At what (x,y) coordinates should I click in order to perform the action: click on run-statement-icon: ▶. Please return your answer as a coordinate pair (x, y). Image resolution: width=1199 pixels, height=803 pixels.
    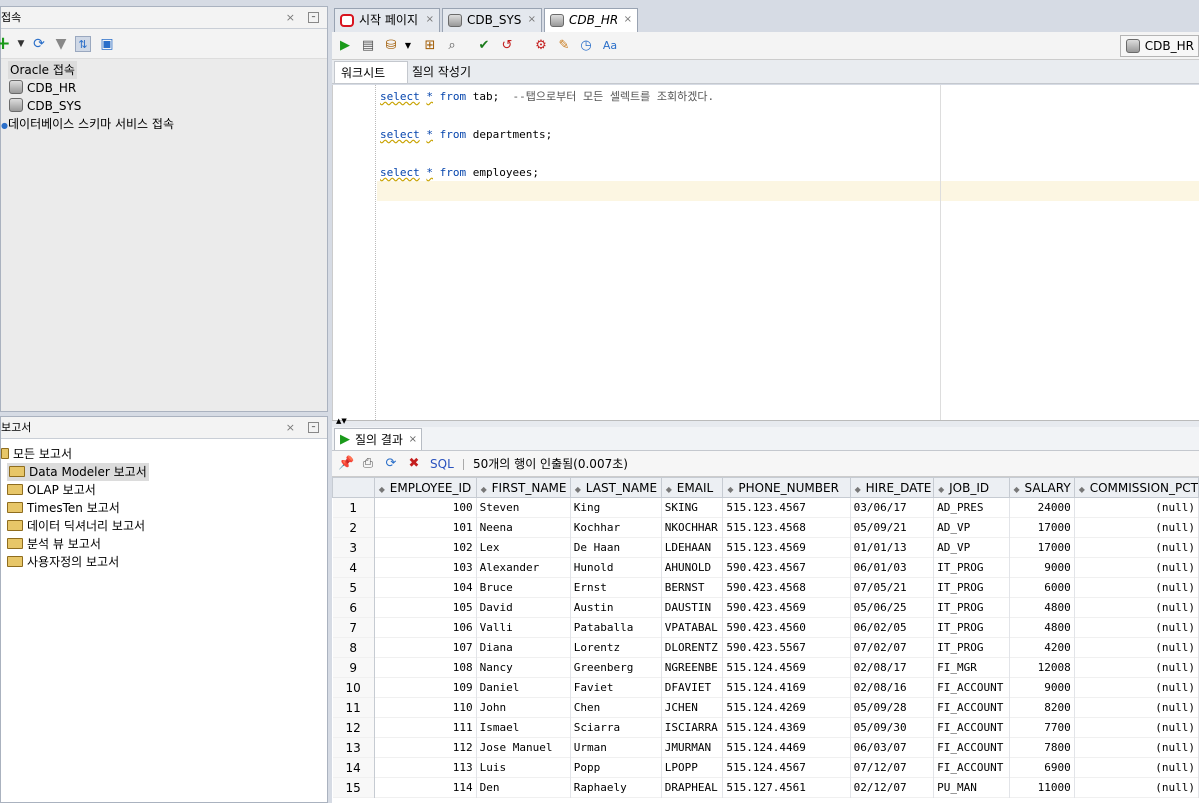
    Looking at the image, I should click on (345, 46).